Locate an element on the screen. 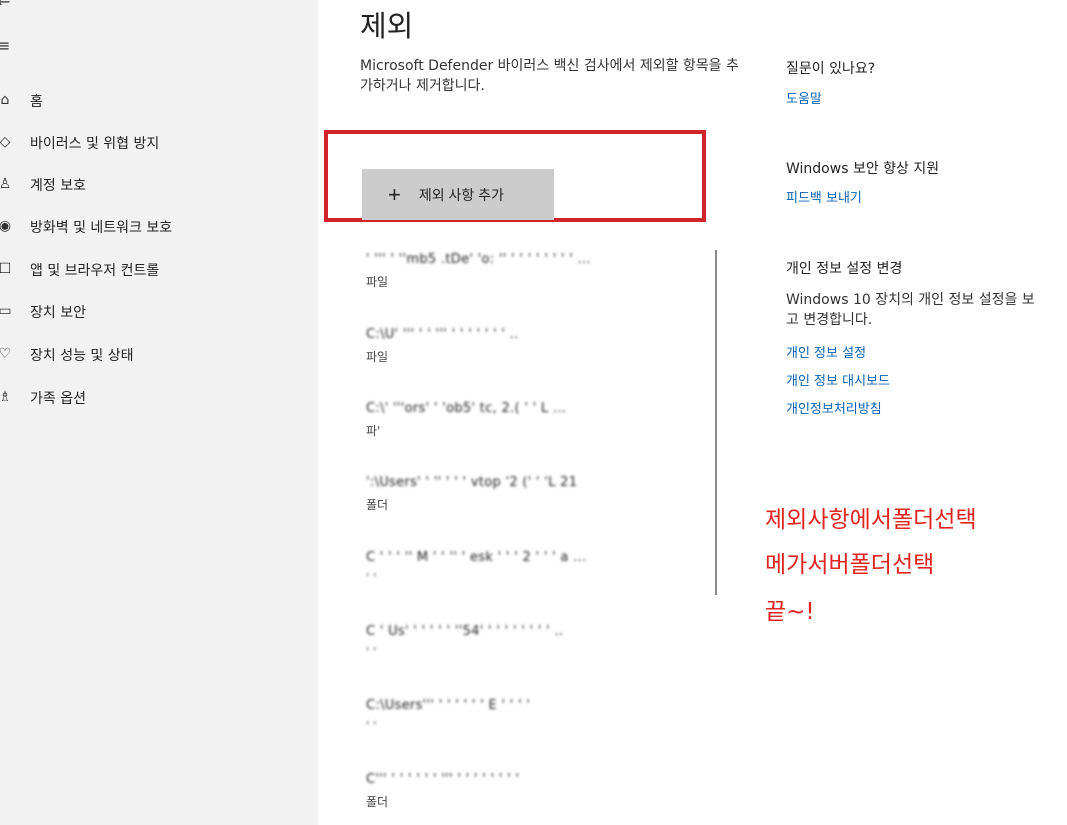 This screenshot has height=825, width=1067. exclusion-path: ':\Users' ' '' ' ' ' vtop '2 (' ' 'L 21 is located at coordinates (472, 482).